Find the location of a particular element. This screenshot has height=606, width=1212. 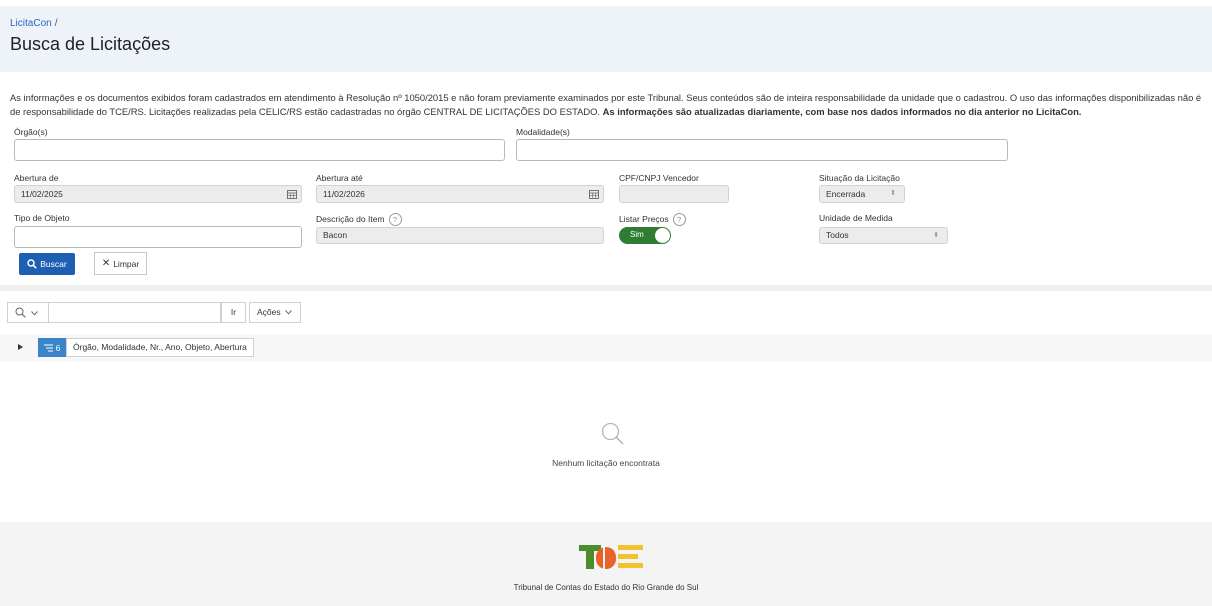

breadcrumb-link-licitacon: LicitaCon is located at coordinates (31, 23).